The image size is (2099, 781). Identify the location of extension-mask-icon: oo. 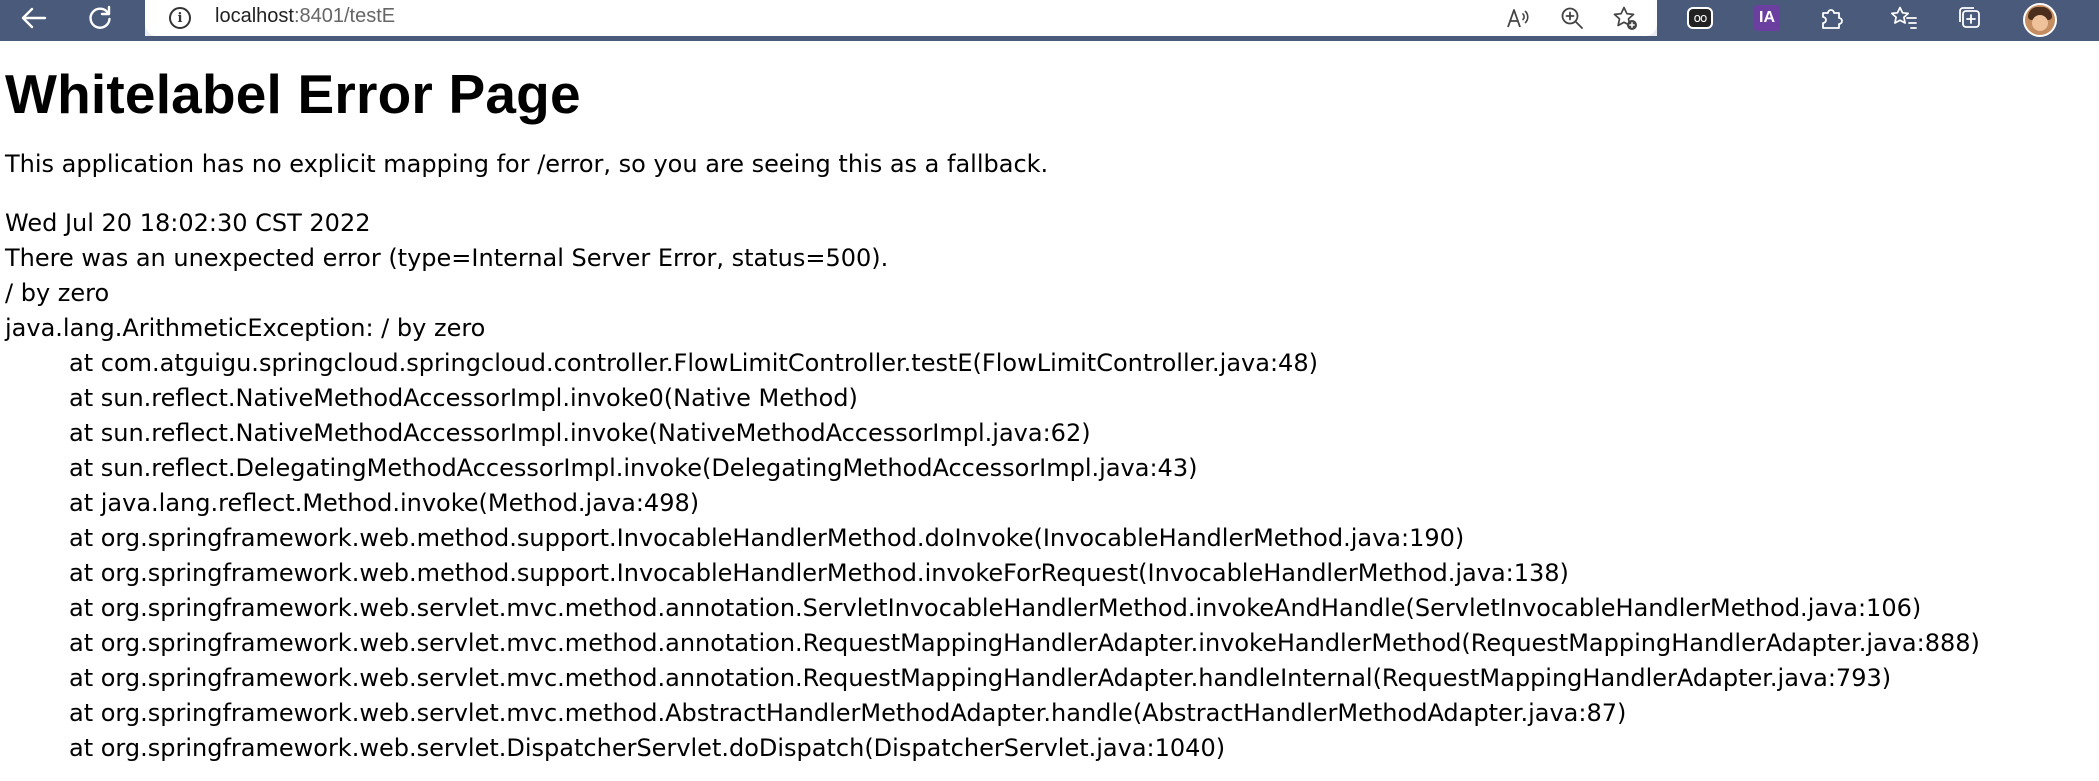
(1700, 18).